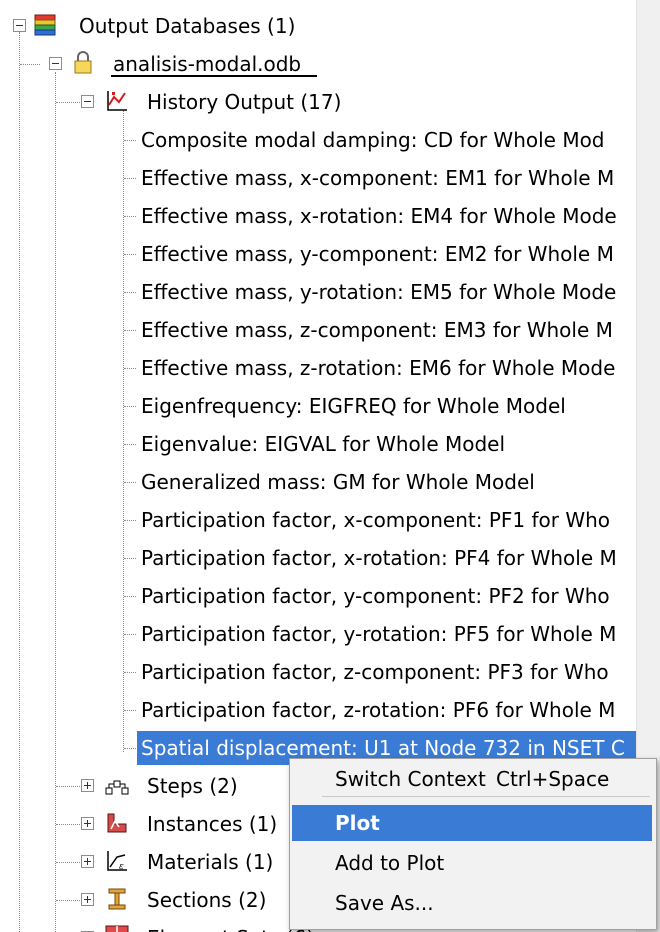 This screenshot has width=660, height=932. What do you see at coordinates (353, 406) in the screenshot?
I see `history-item-label: Eigenfrequency: EIGFREQ for Whole Model` at bounding box center [353, 406].